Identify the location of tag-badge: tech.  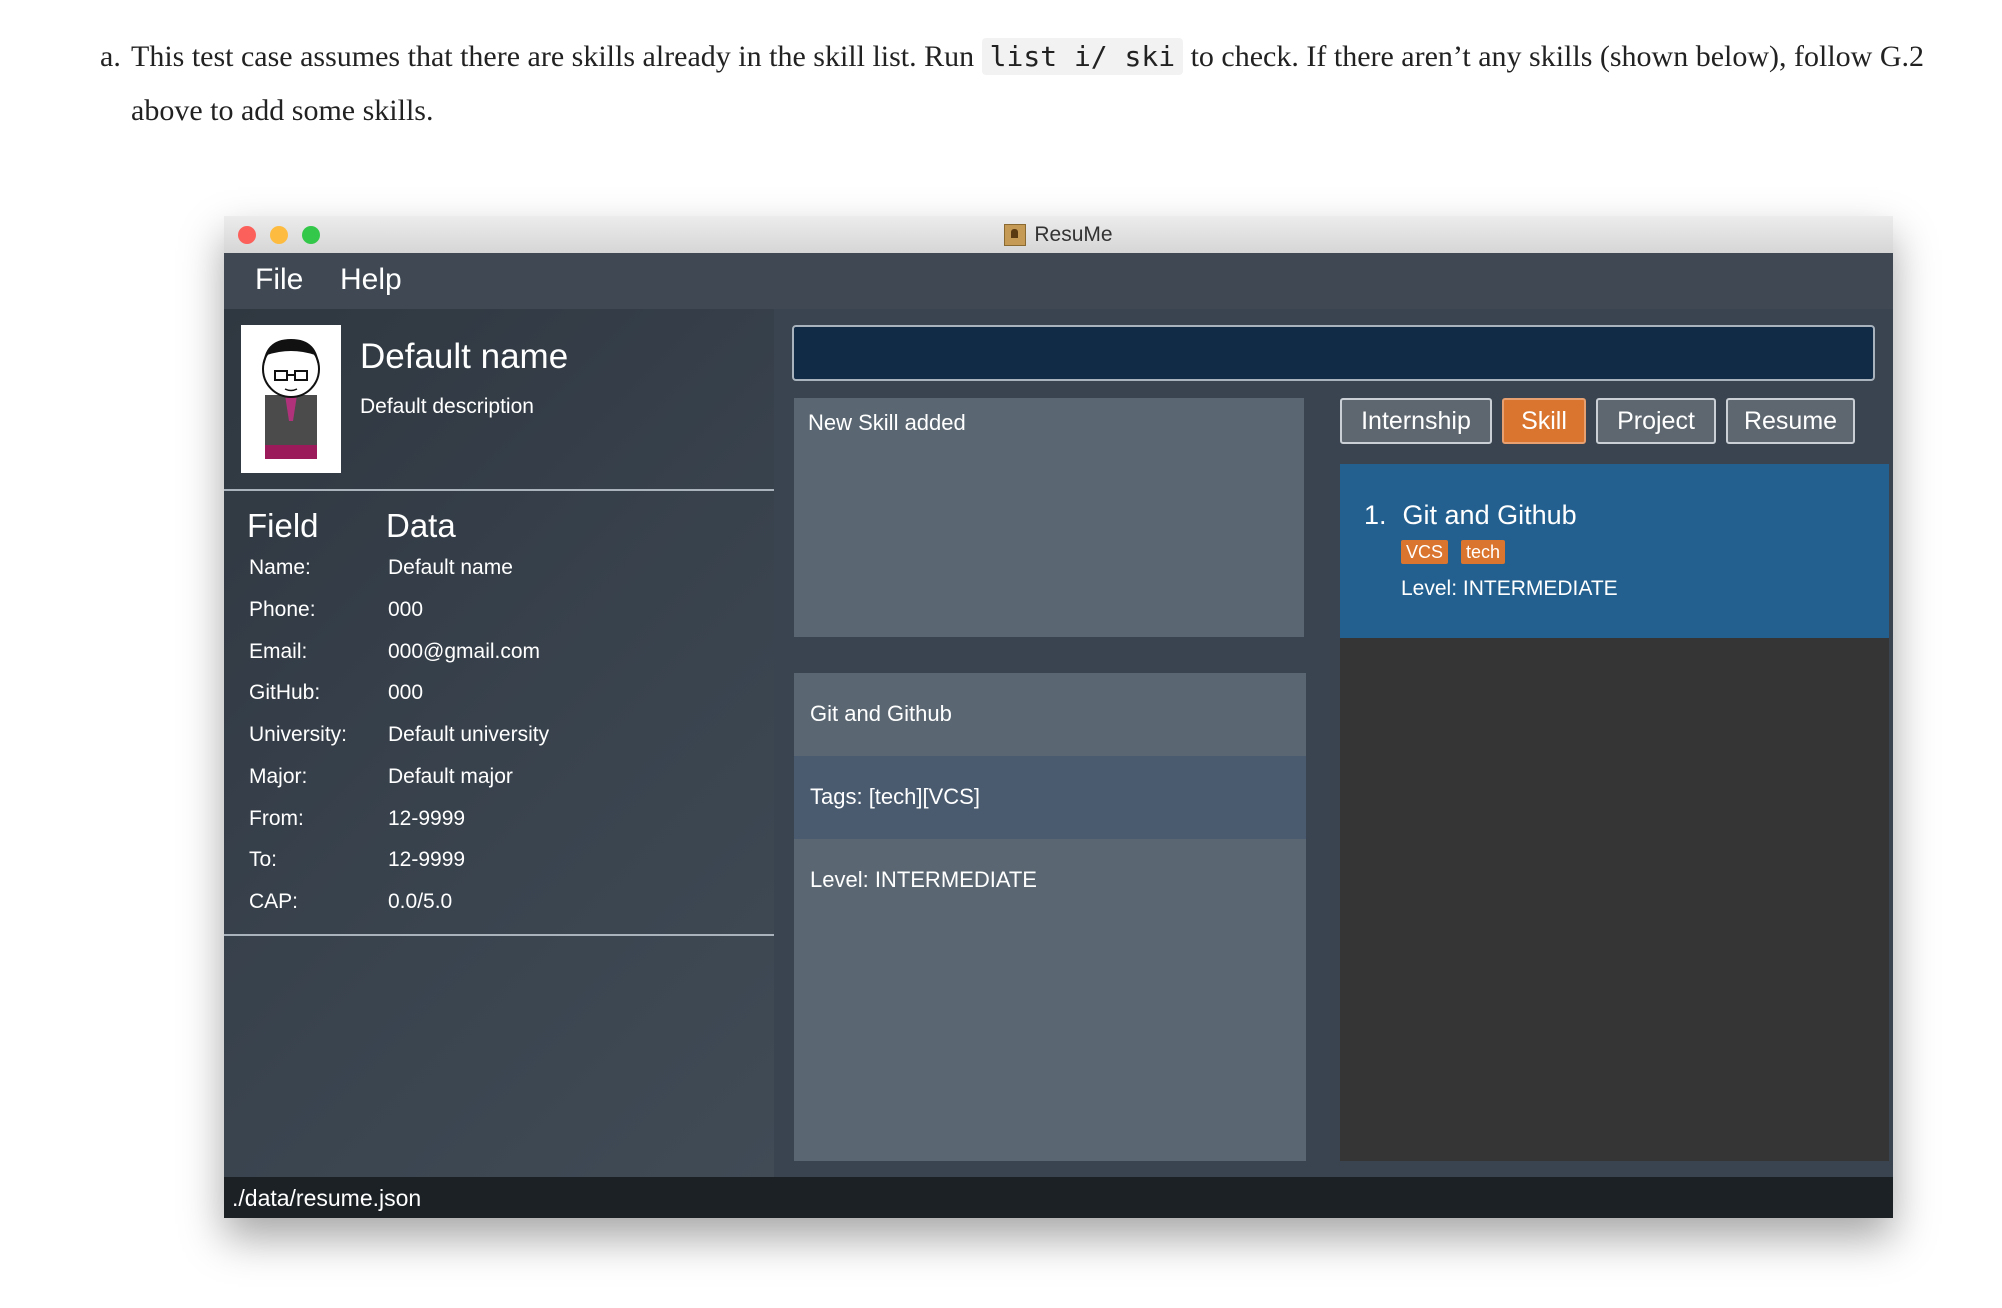
(1483, 552).